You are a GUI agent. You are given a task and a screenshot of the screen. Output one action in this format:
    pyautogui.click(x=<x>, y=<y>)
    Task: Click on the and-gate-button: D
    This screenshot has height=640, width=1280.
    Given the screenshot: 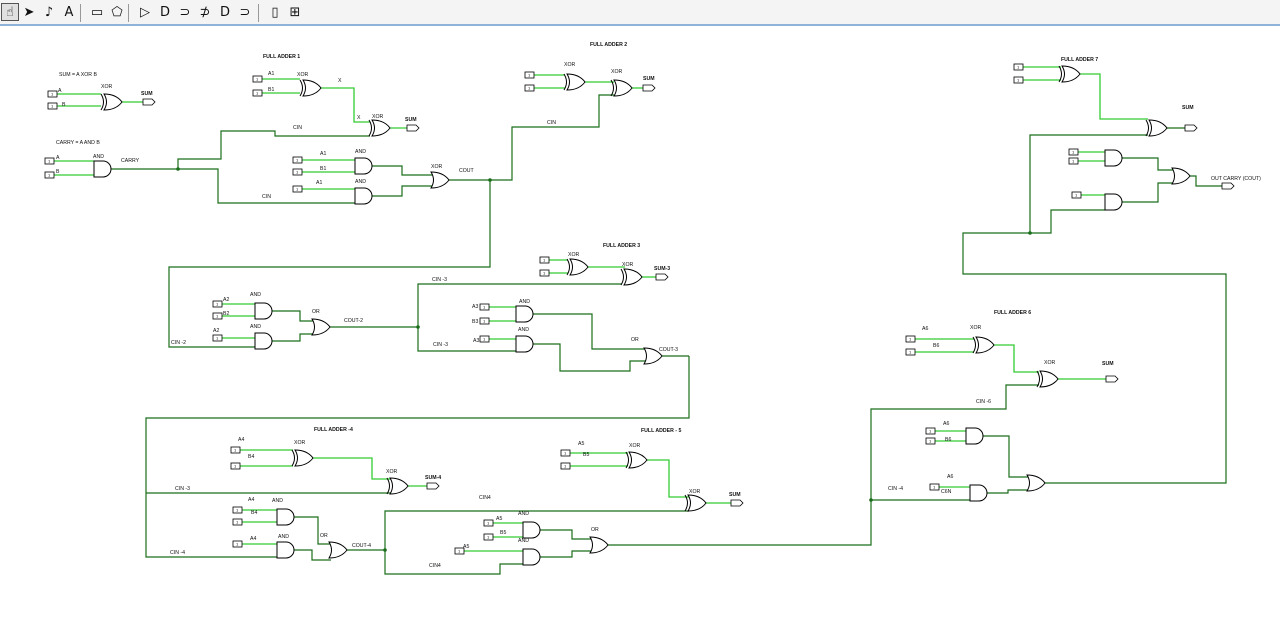 What is the action you would take?
    pyautogui.click(x=165, y=12)
    